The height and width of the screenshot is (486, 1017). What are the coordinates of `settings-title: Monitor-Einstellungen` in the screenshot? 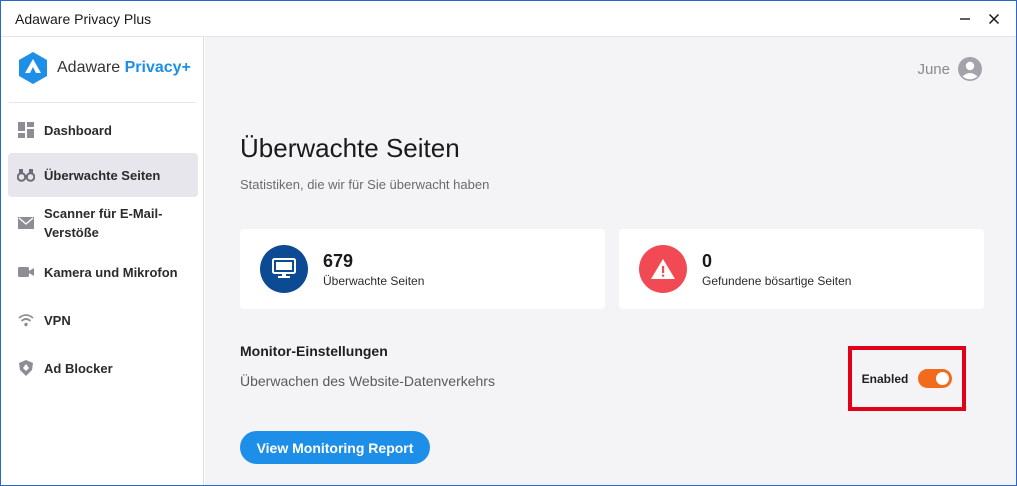 It's located at (314, 351).